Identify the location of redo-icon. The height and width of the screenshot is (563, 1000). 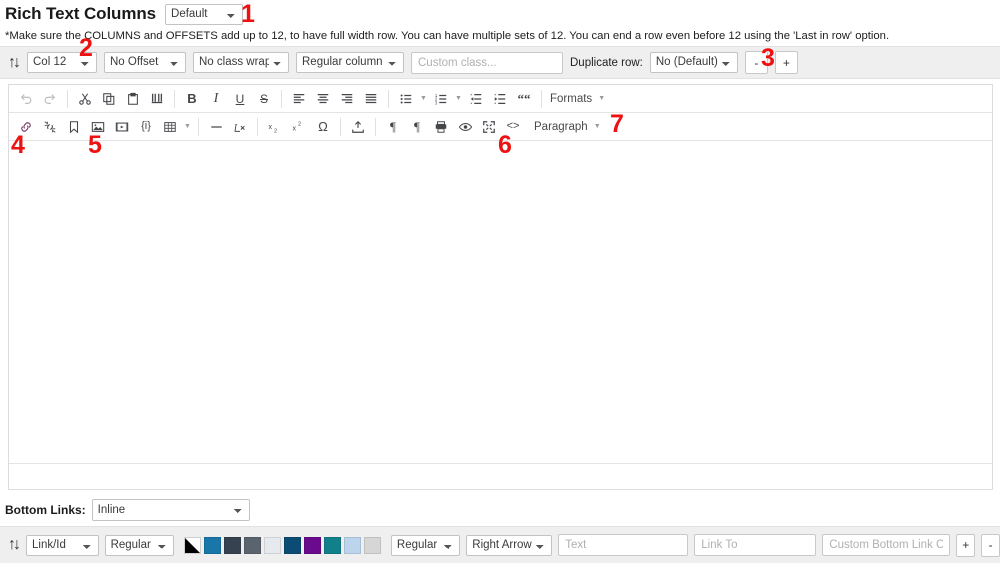
(50, 99).